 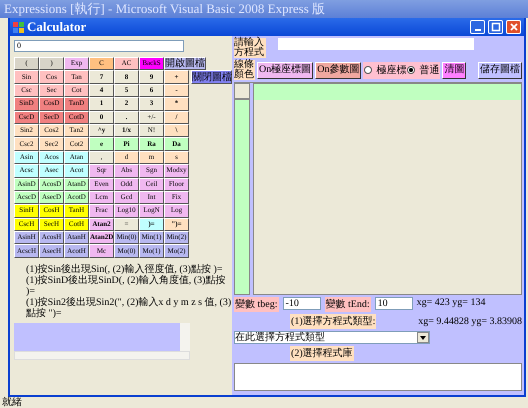 I want to click on equation-field, so click(x=376, y=44).